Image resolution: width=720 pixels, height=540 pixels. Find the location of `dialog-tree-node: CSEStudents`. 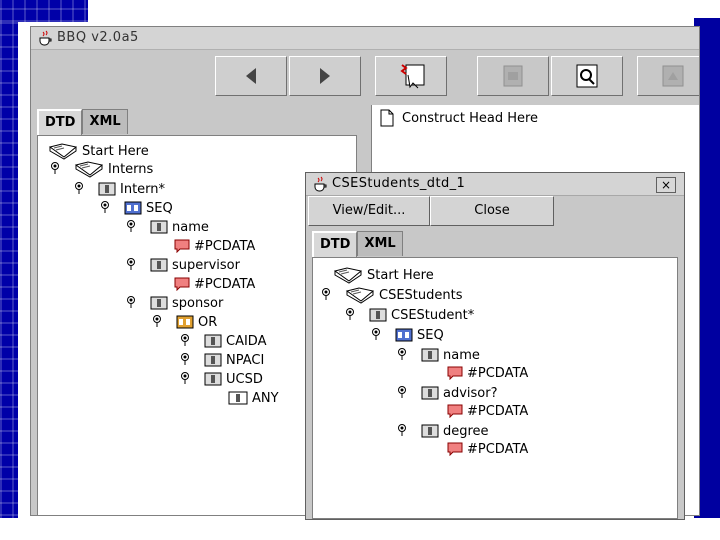

dialog-tree-node: CSEStudents is located at coordinates (392, 295).